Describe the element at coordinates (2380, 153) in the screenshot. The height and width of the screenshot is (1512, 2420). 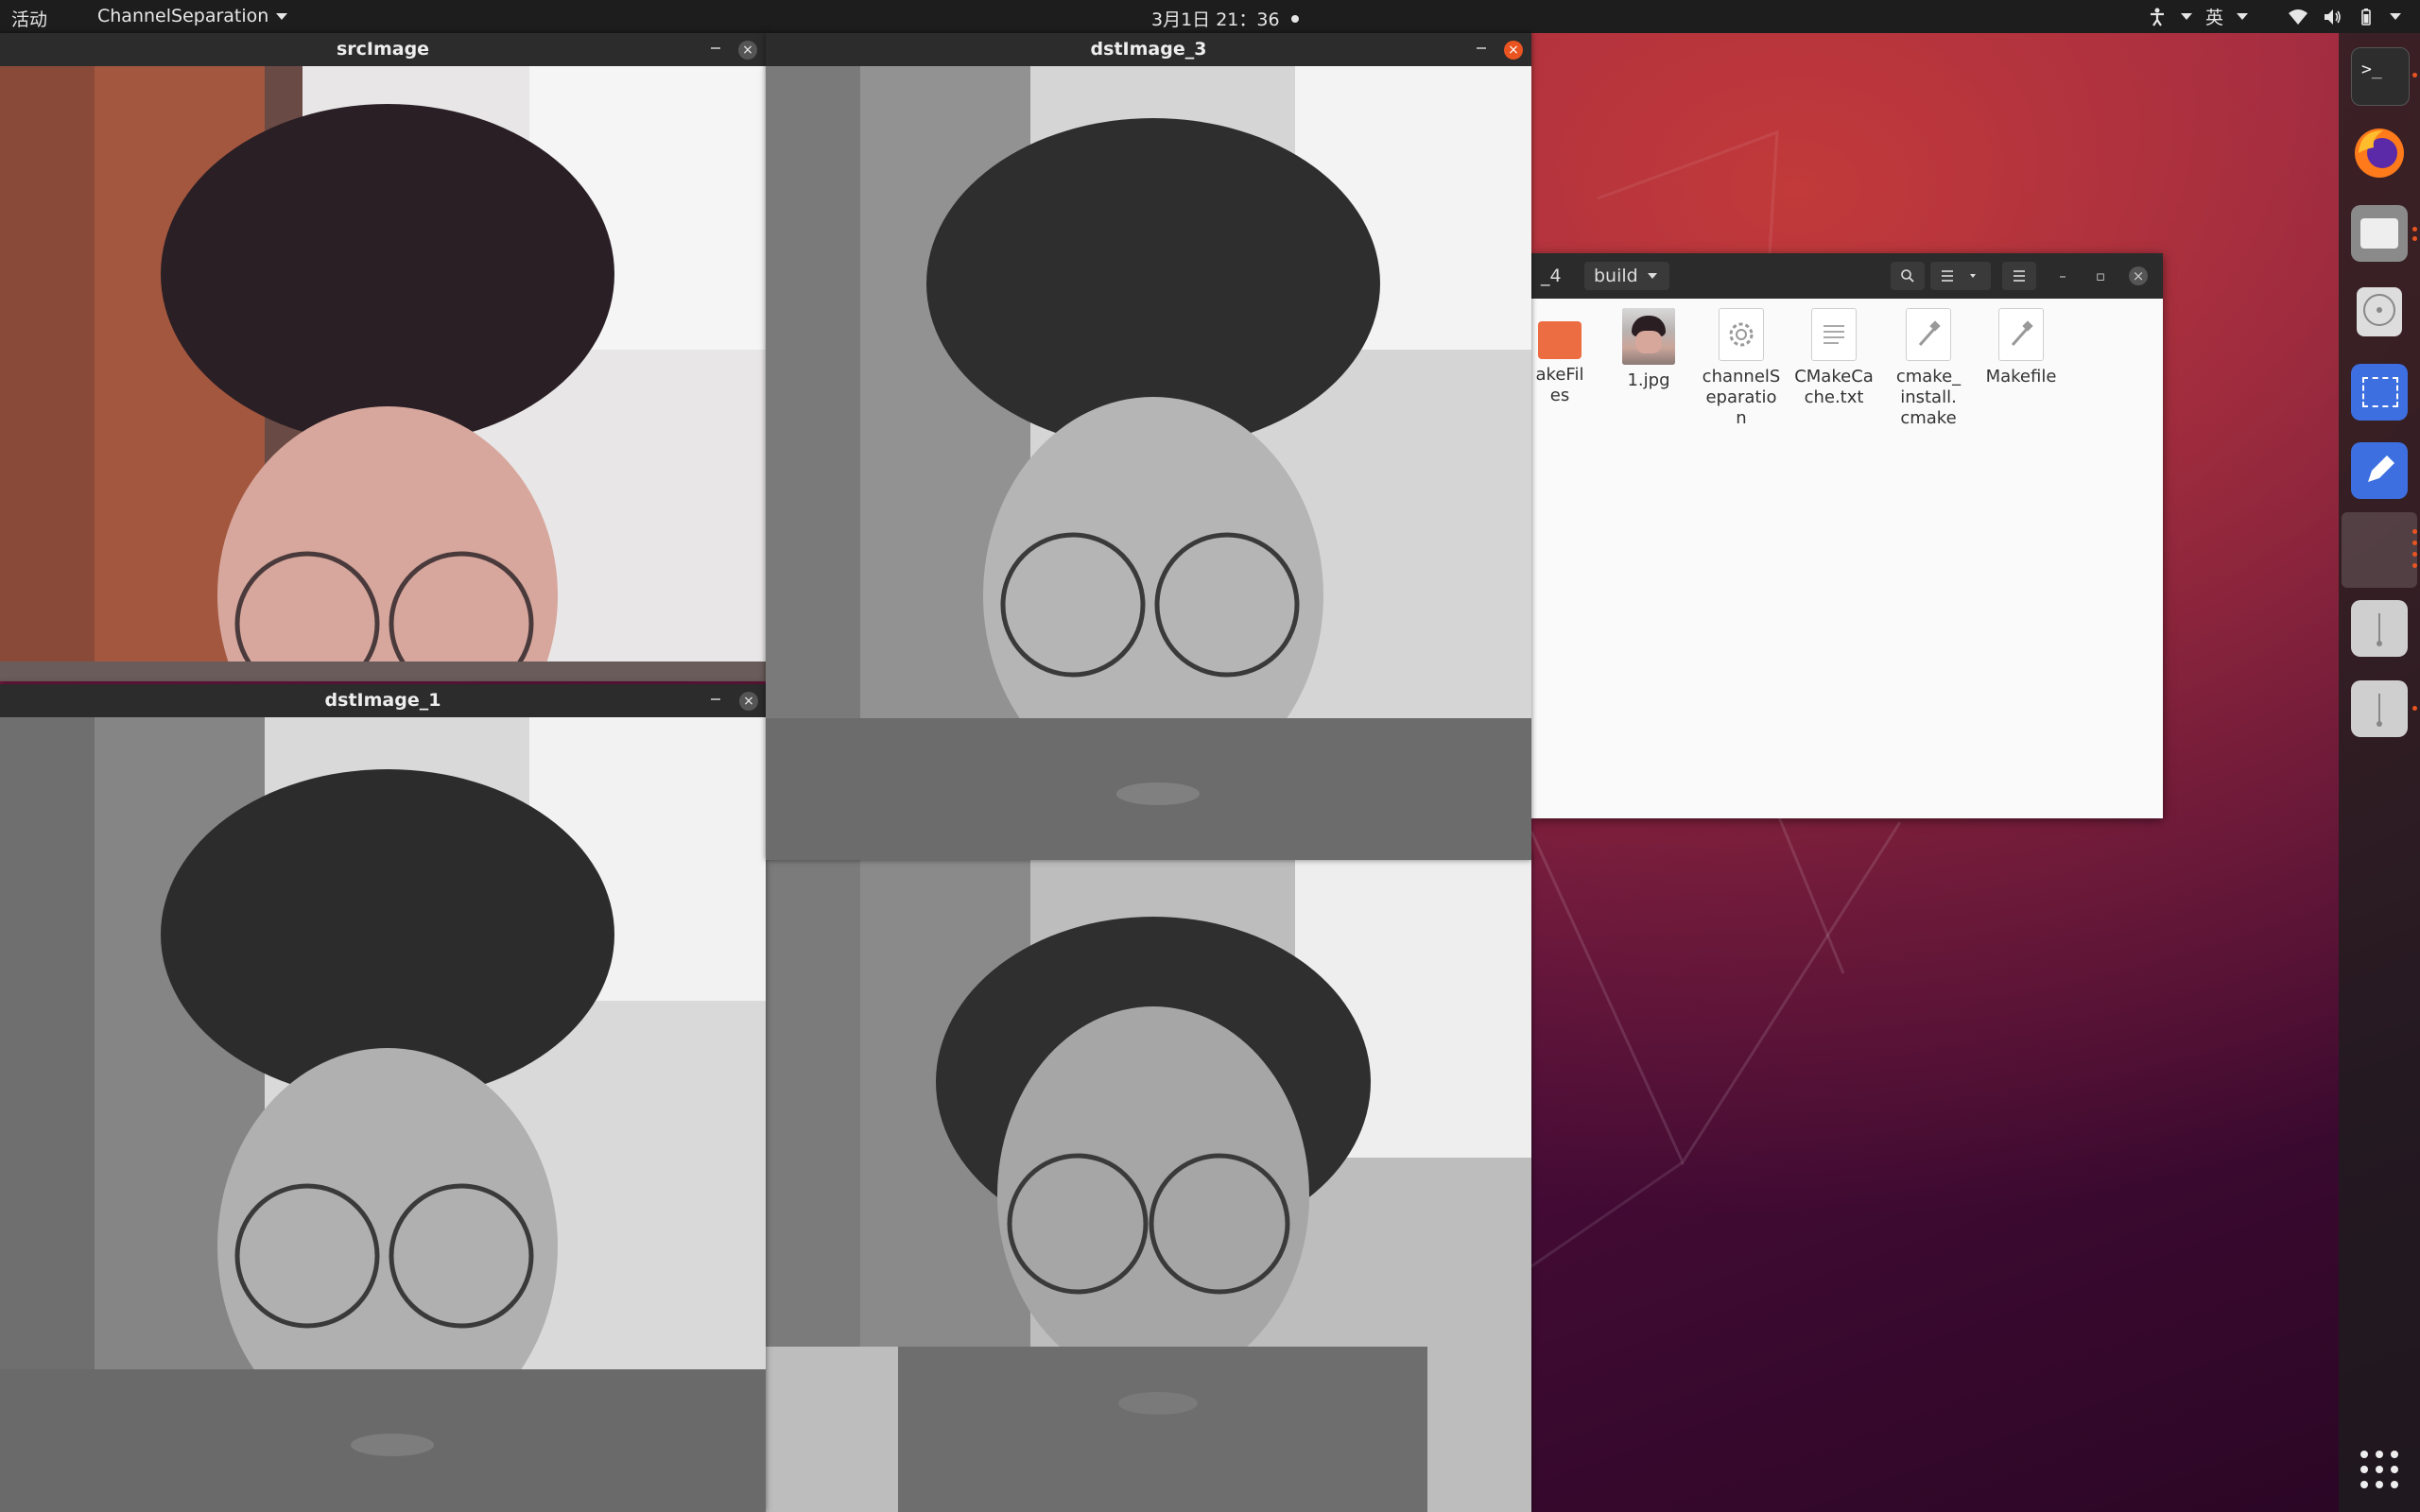
I see `firefox-icon` at that location.